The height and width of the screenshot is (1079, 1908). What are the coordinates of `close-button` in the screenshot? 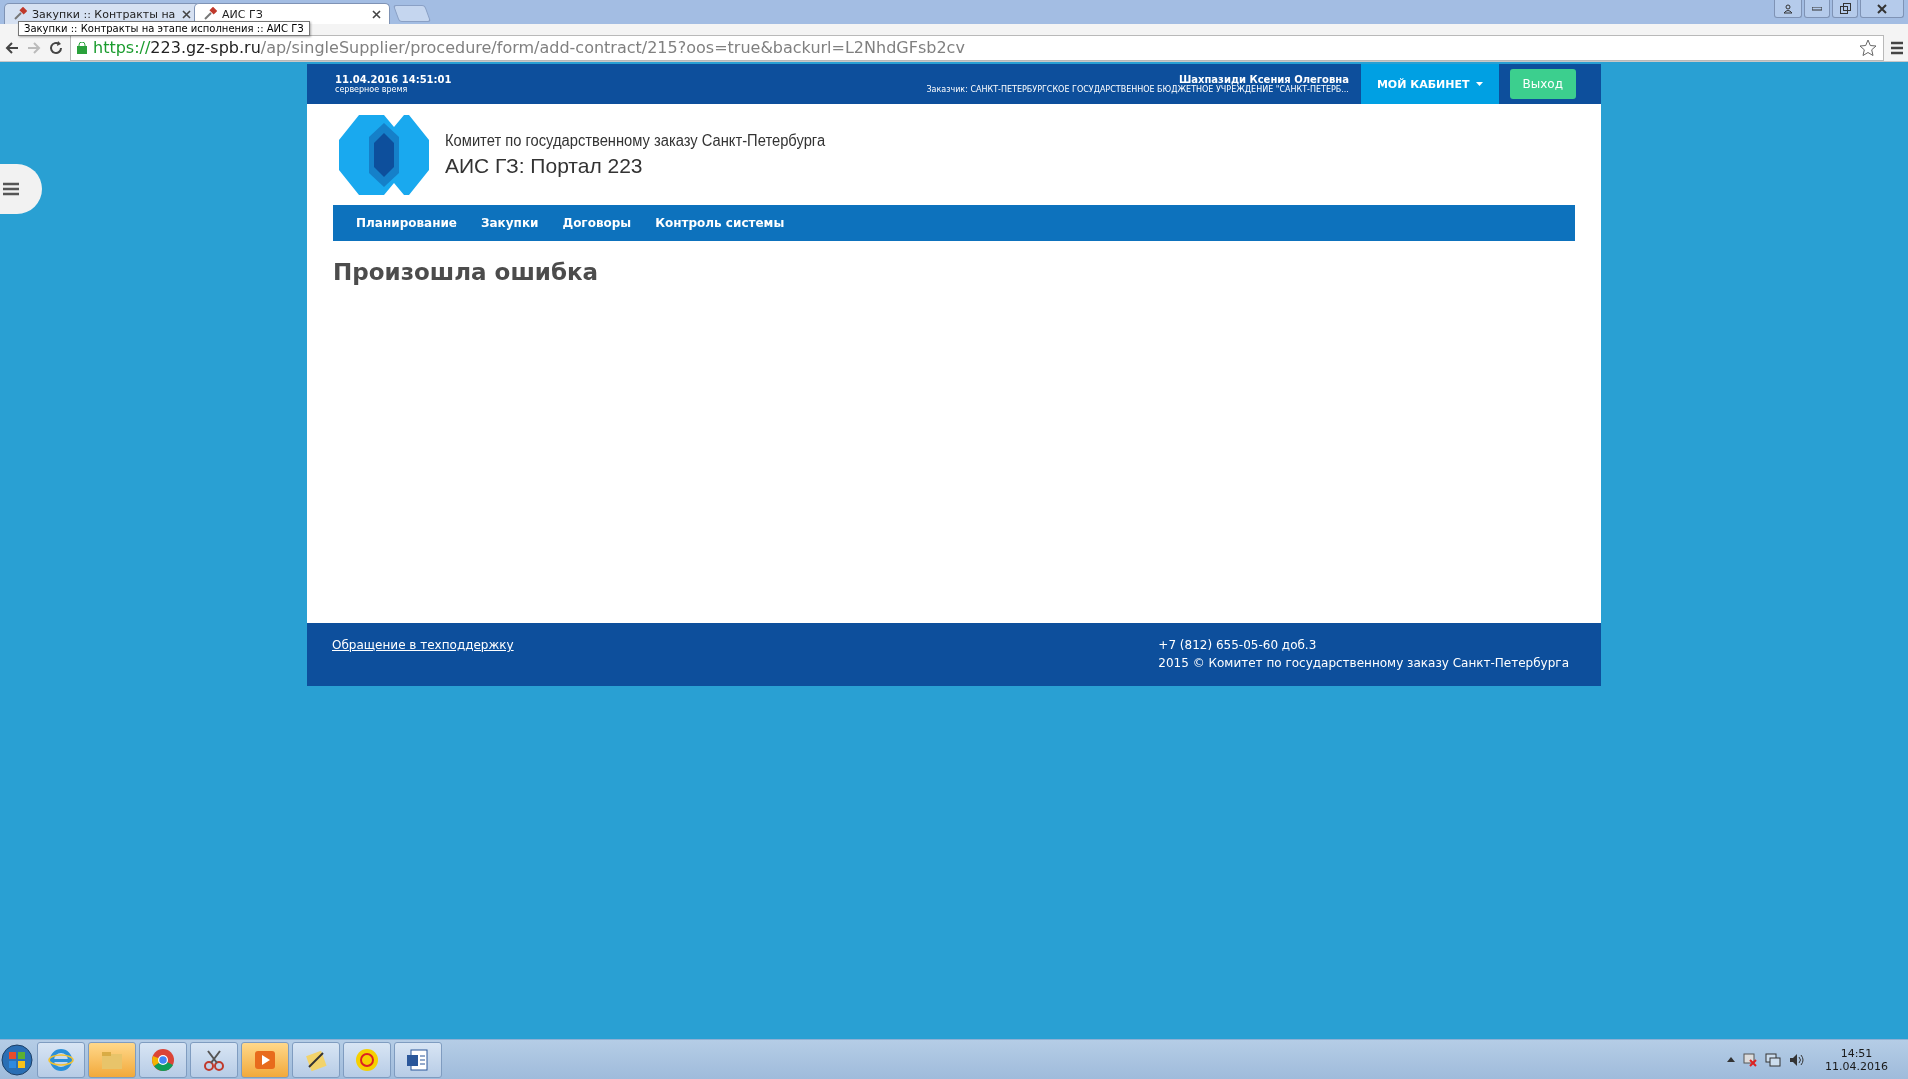 It's located at (1882, 9).